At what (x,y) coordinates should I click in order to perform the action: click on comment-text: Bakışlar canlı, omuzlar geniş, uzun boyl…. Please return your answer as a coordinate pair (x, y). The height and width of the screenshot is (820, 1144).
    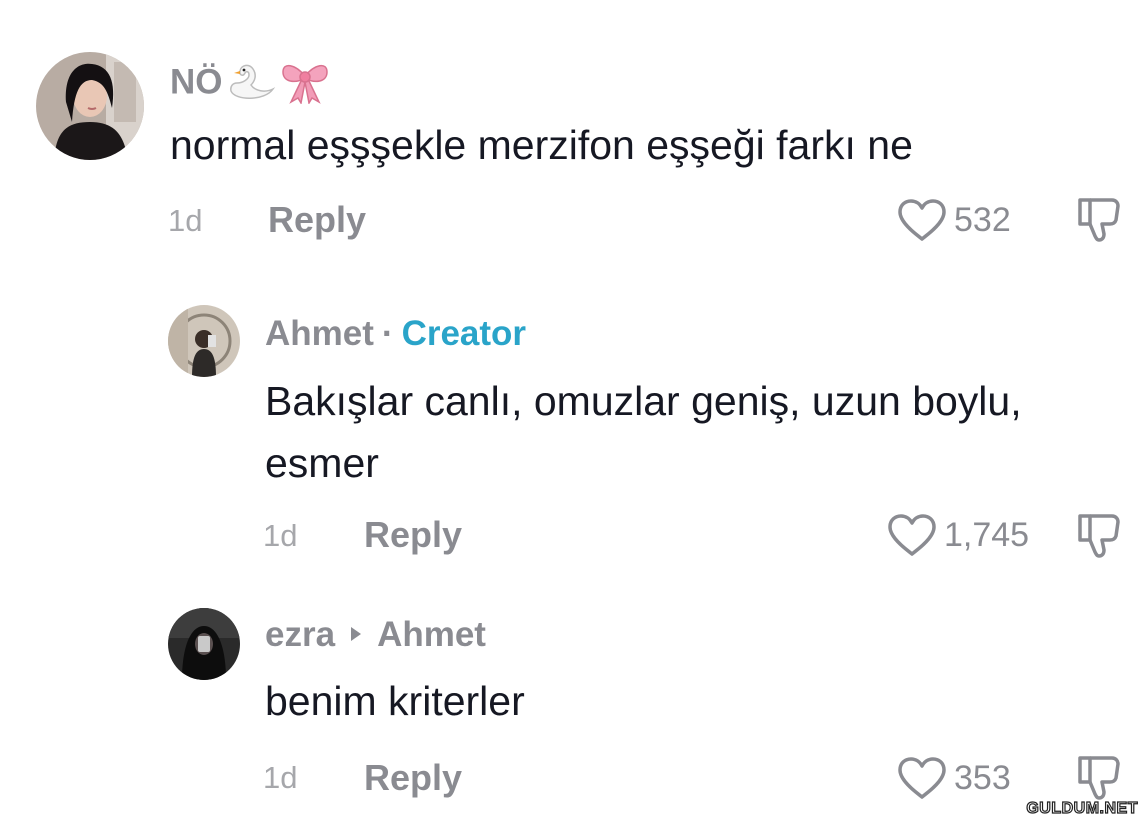
    Looking at the image, I should click on (643, 432).